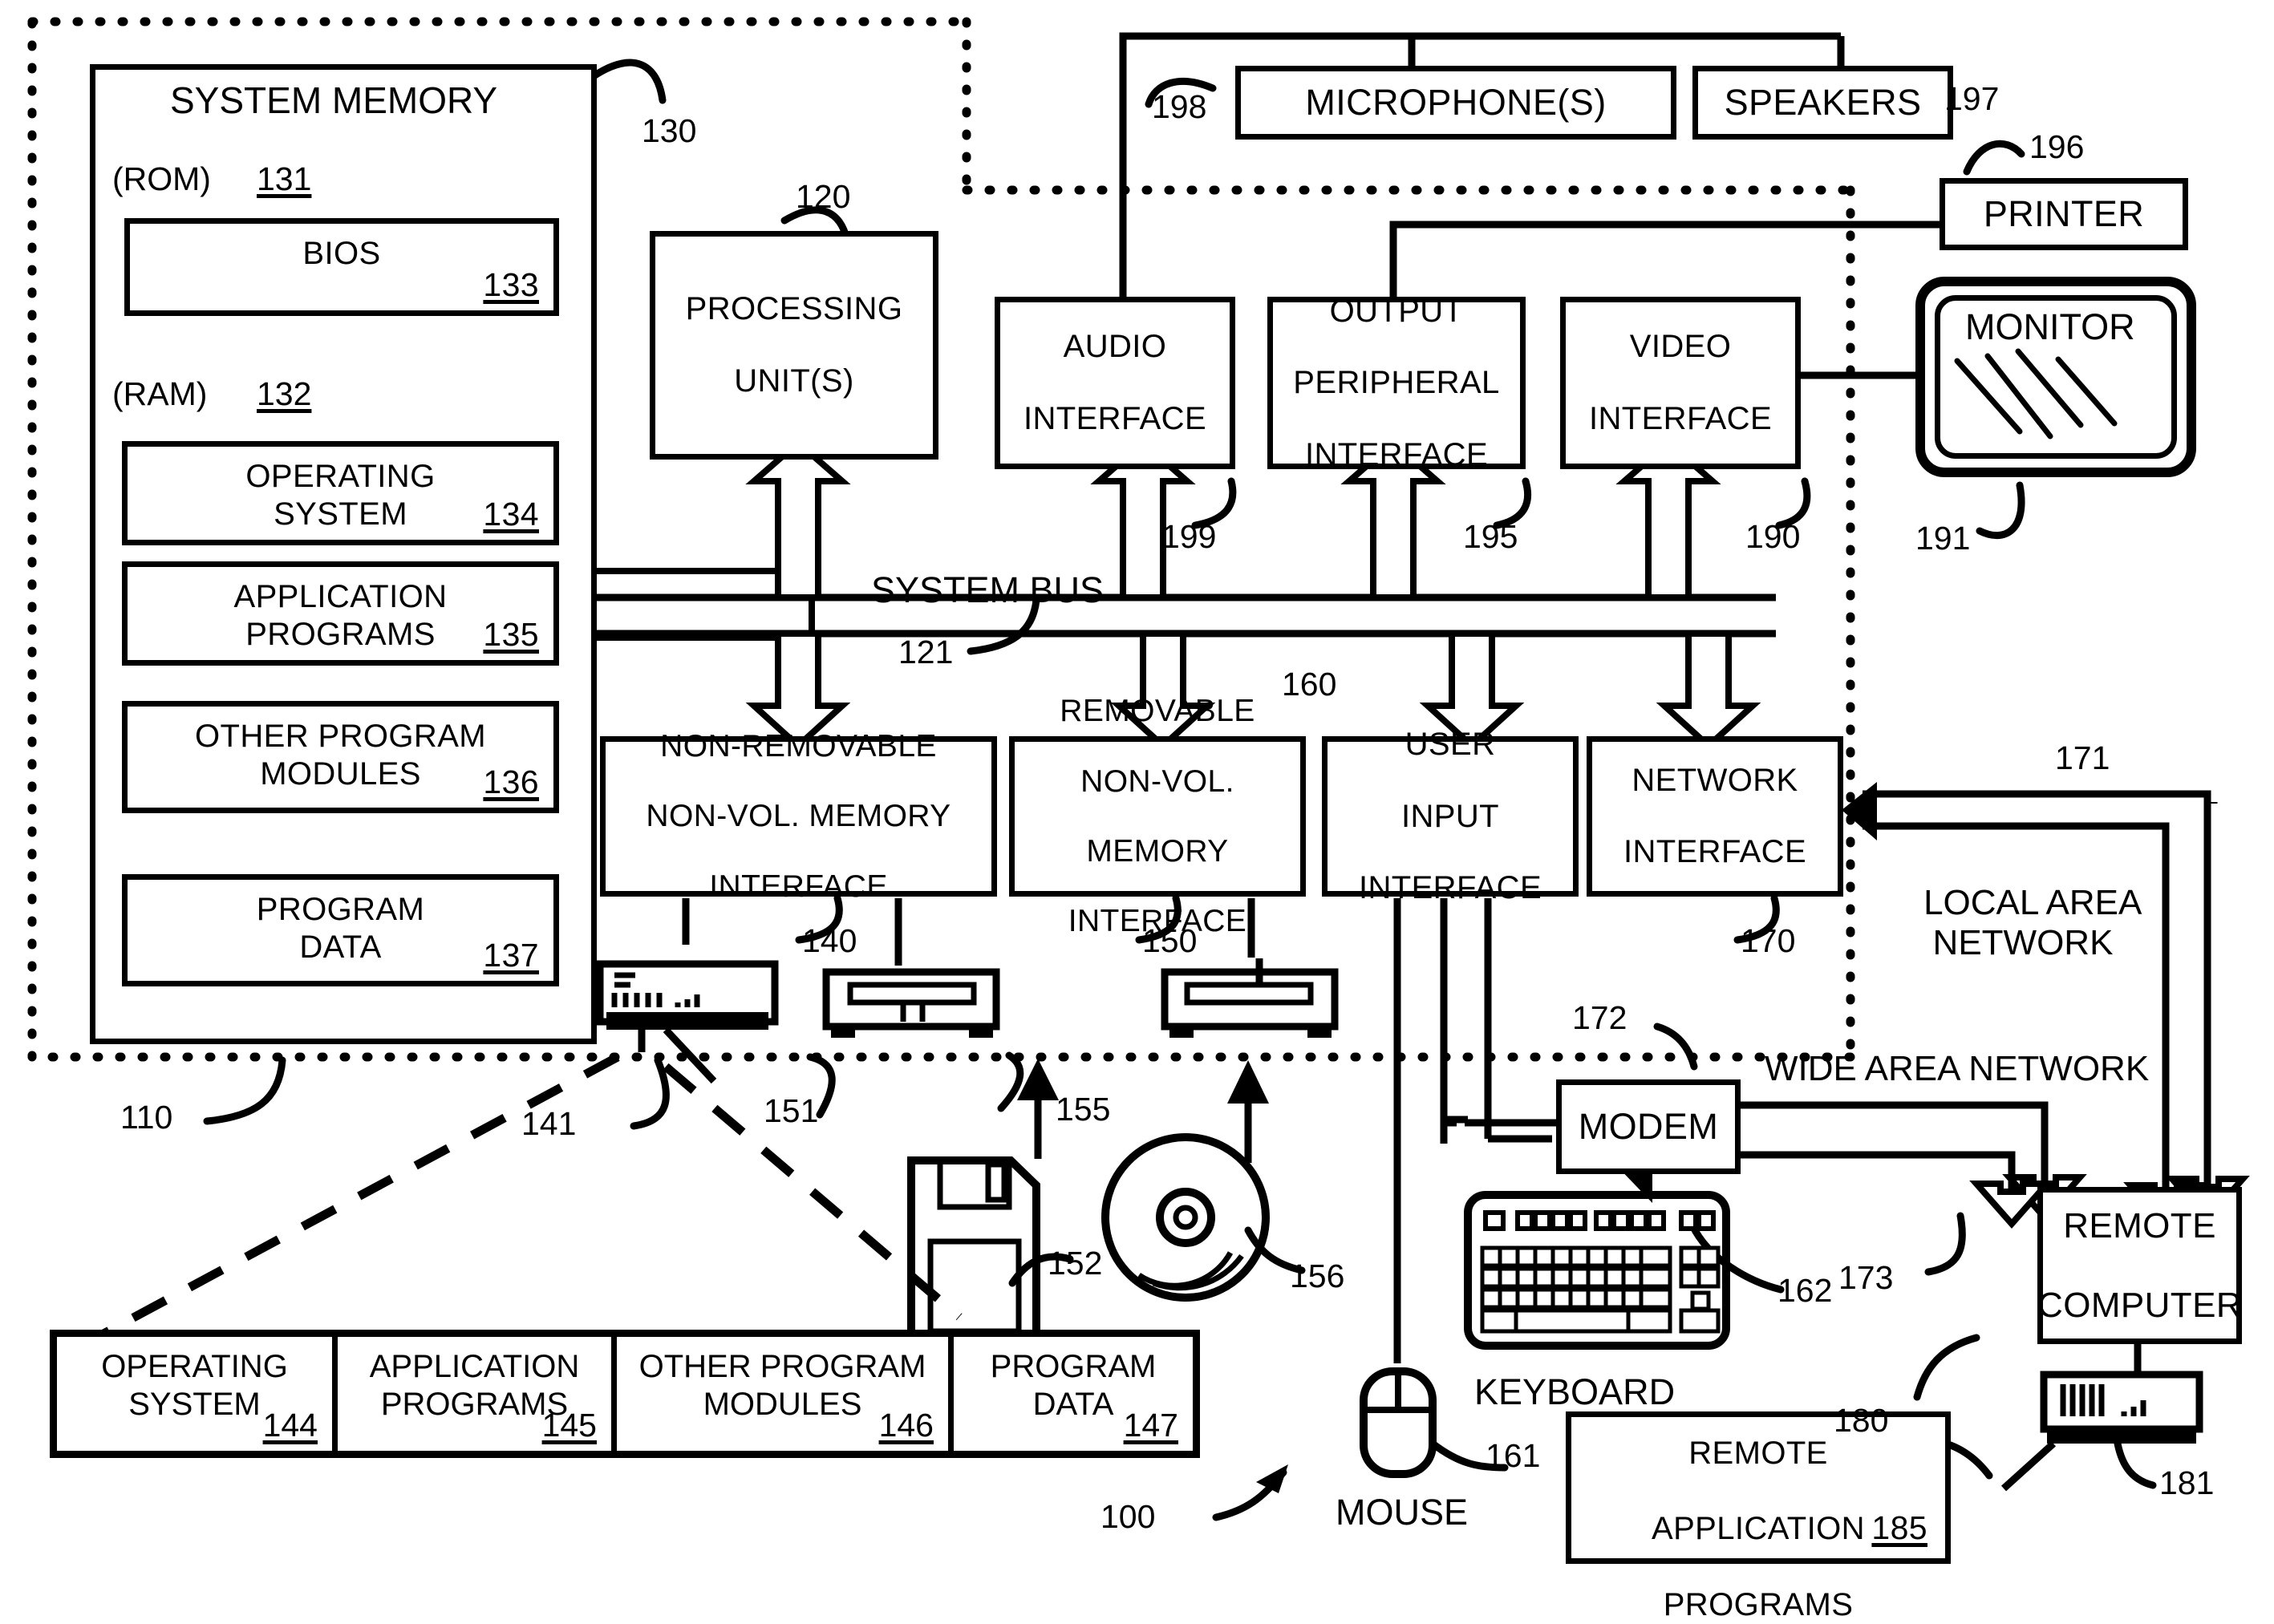 The image size is (2274, 1624). Describe the element at coordinates (1768, 940) in the screenshot. I see `ref-170: 170` at that location.